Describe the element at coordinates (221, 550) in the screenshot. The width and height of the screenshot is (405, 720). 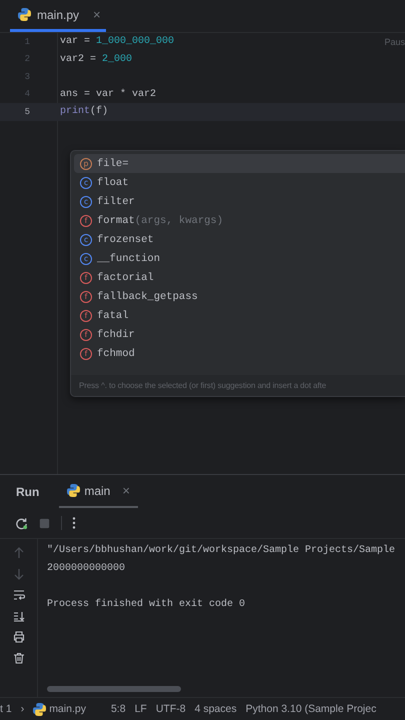
I see `console-output: "/Users/bbhushan/work/git/workspace/Sample Projects/Sample` at that location.